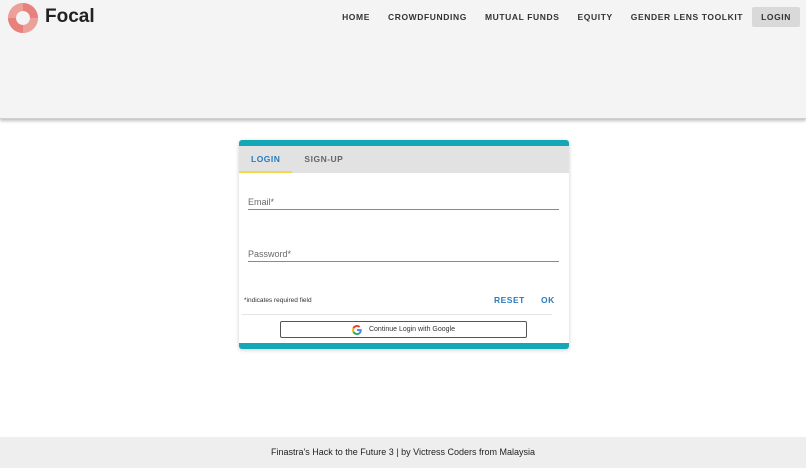  Describe the element at coordinates (404, 159) in the screenshot. I see `auth-tabs: LOGIN SIGN-UP` at that location.